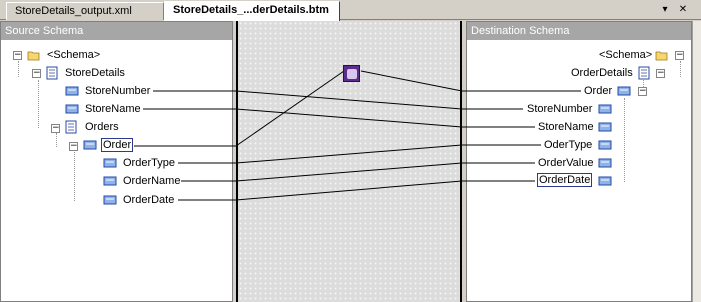 This screenshot has width=701, height=302. What do you see at coordinates (565, 180) in the screenshot?
I see `destination-node-orderdate: OrderDate` at bounding box center [565, 180].